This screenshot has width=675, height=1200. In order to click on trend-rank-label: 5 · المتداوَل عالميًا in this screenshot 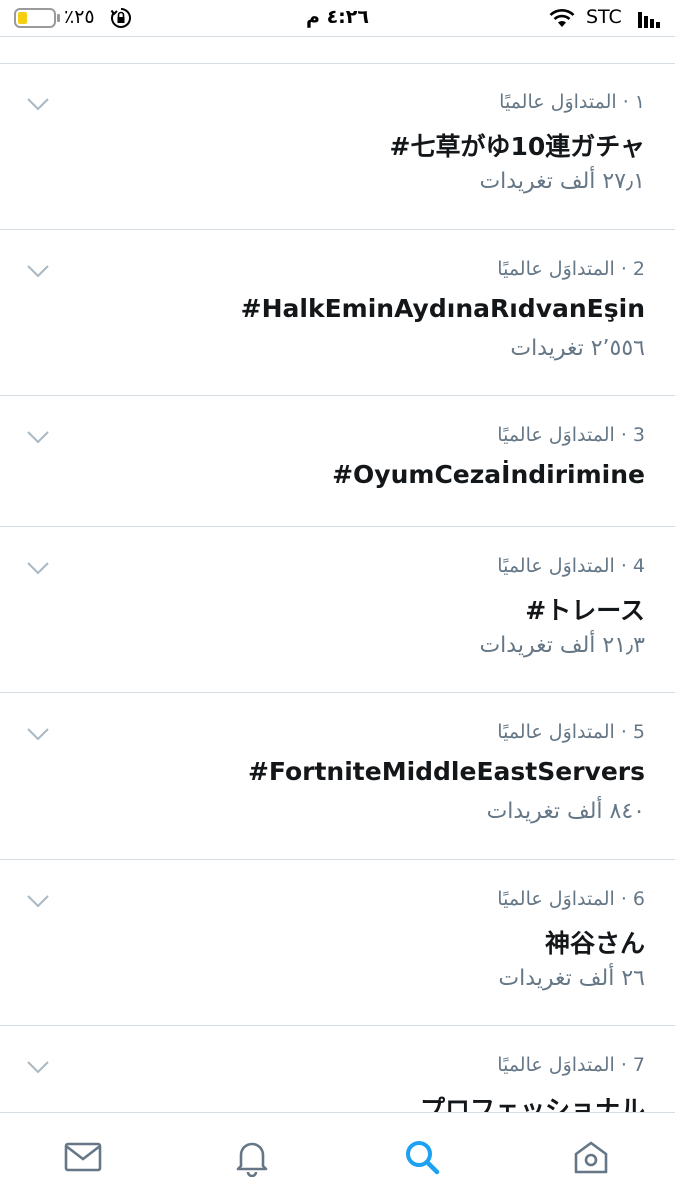, I will do `click(571, 732)`.